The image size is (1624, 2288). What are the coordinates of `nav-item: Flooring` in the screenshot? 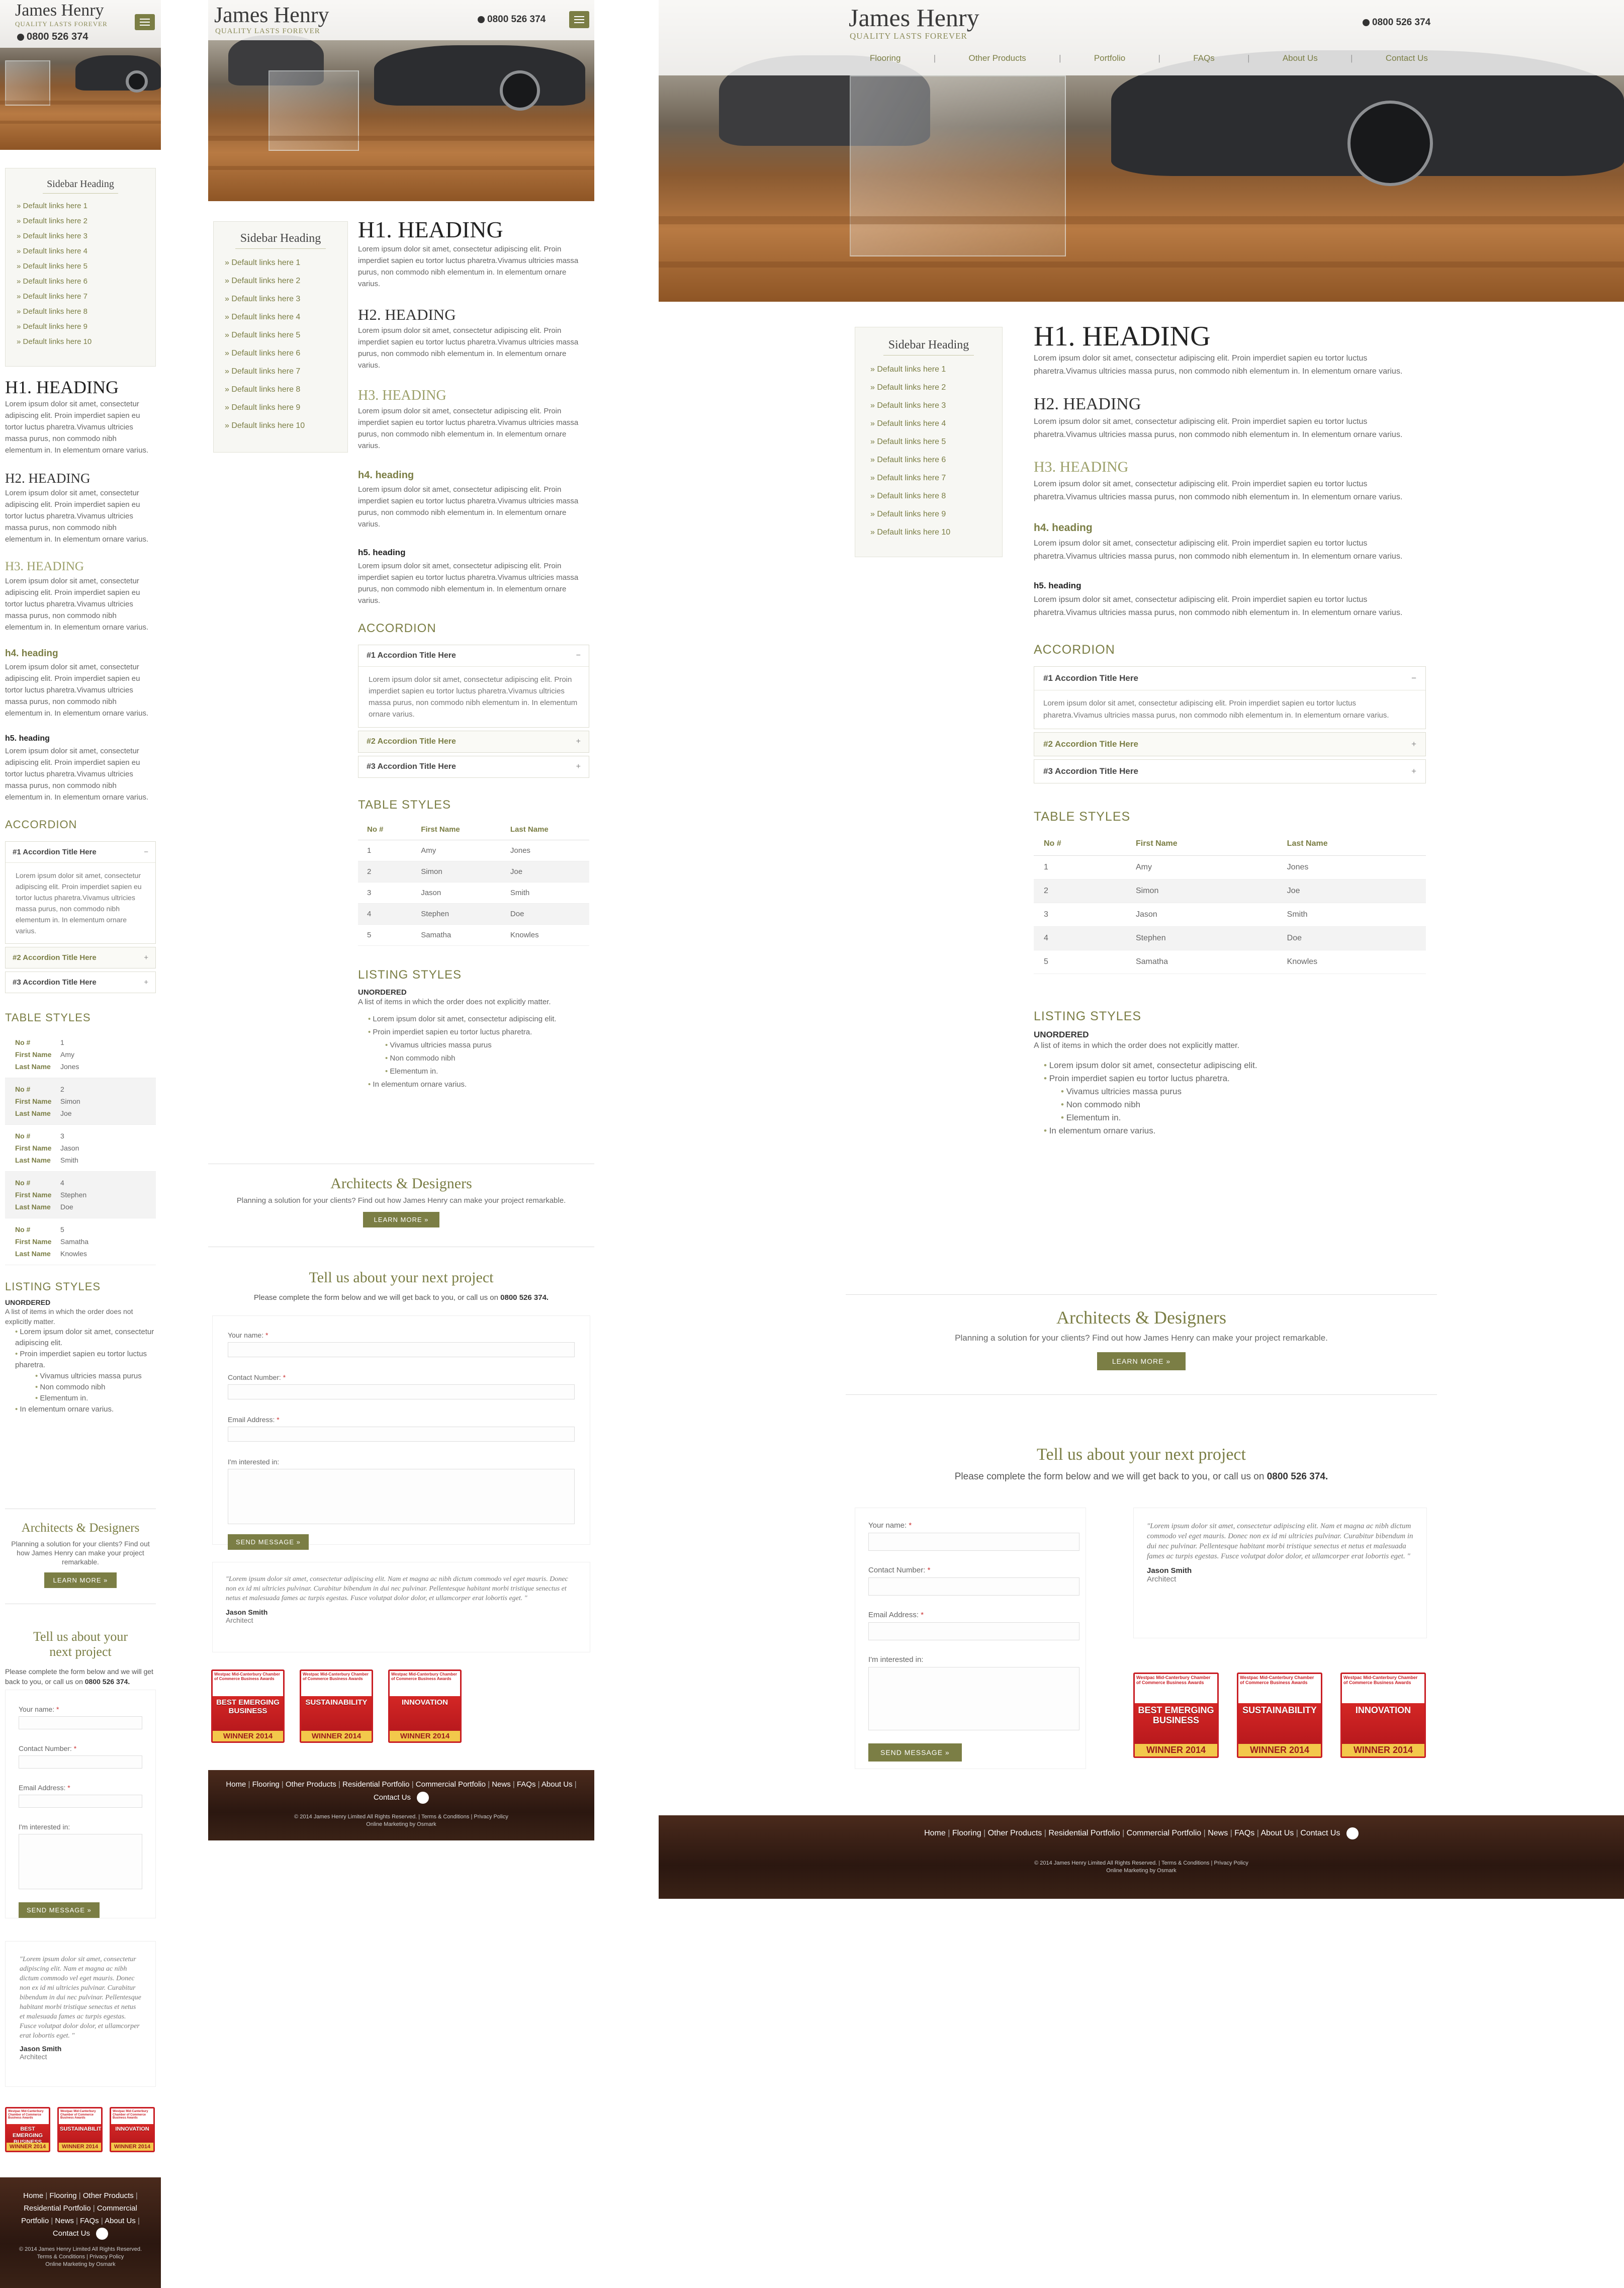 It's located at (885, 58).